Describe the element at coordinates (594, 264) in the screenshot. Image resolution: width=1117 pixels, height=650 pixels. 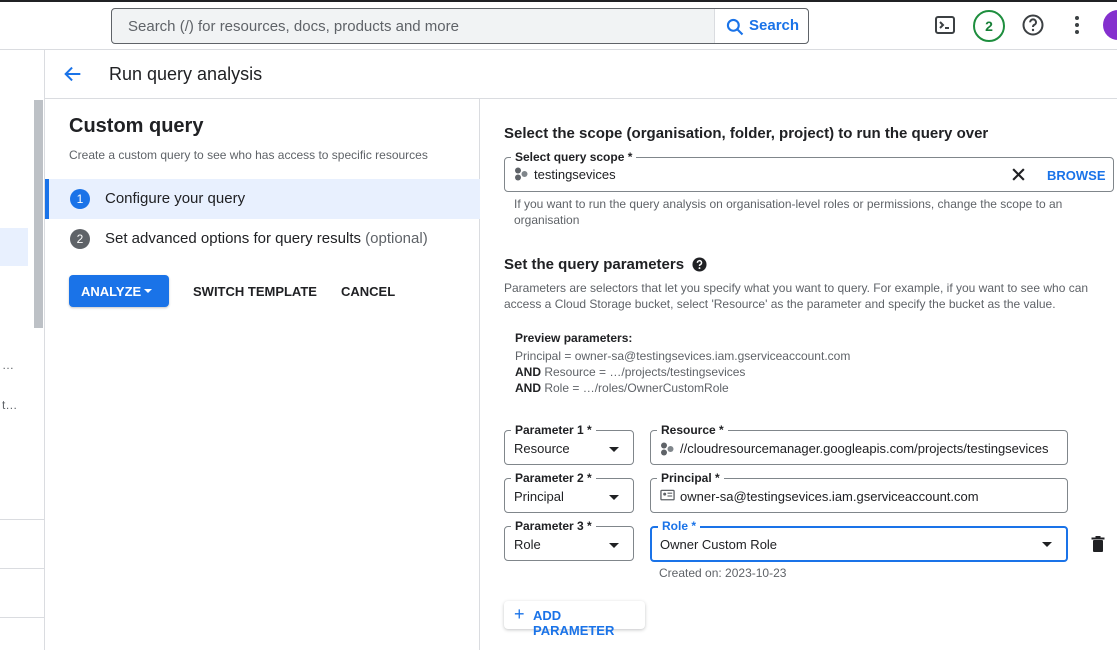
I see `params-heading-text: Set the query parameters` at that location.